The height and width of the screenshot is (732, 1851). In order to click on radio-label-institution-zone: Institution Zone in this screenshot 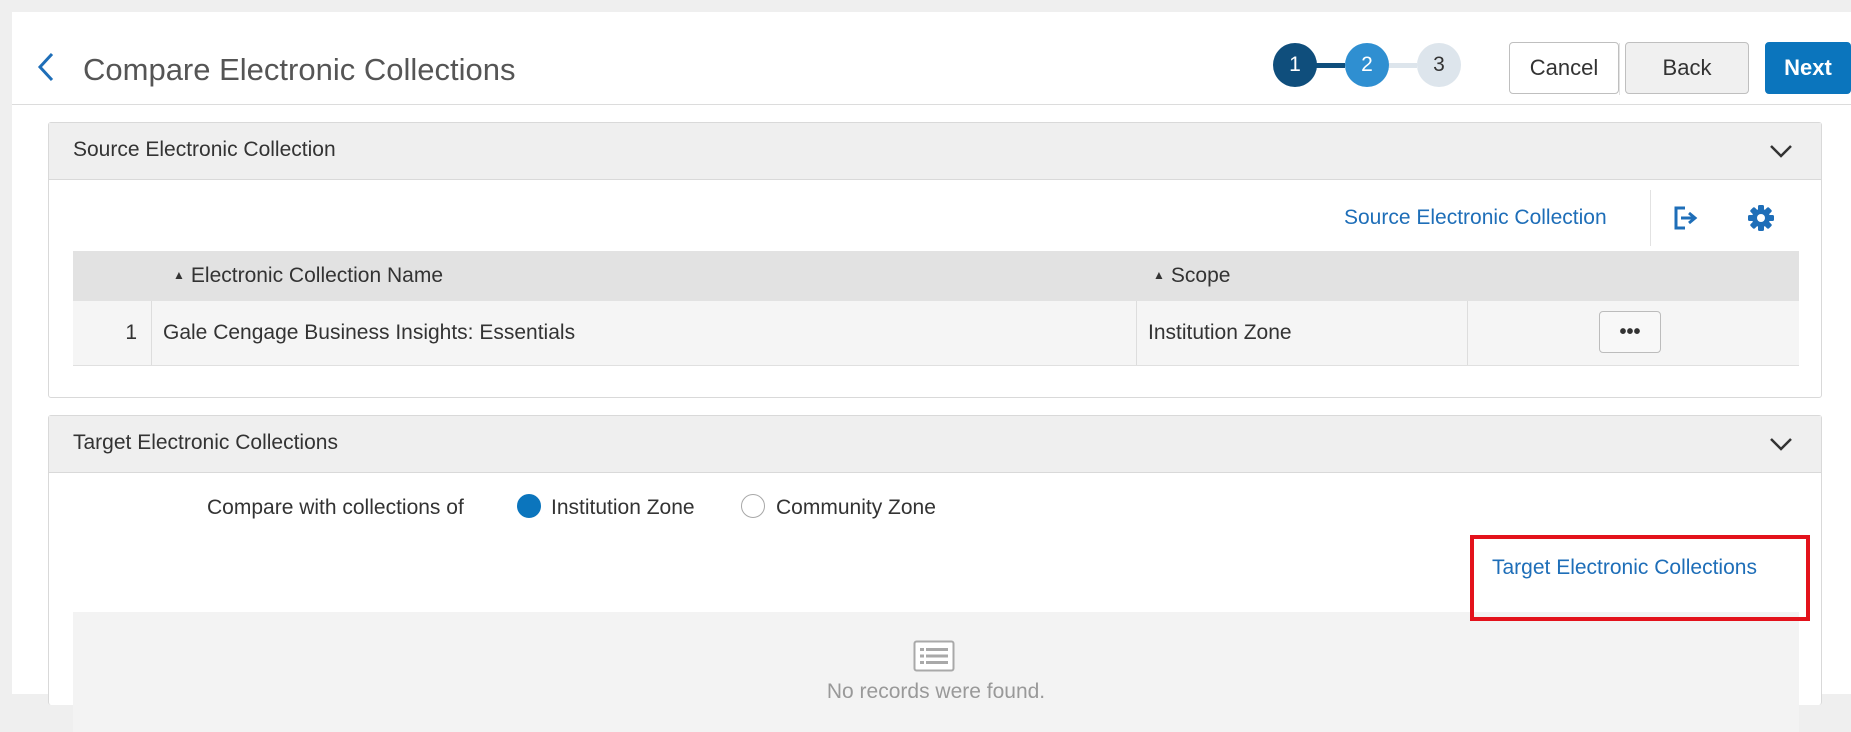, I will do `click(623, 508)`.